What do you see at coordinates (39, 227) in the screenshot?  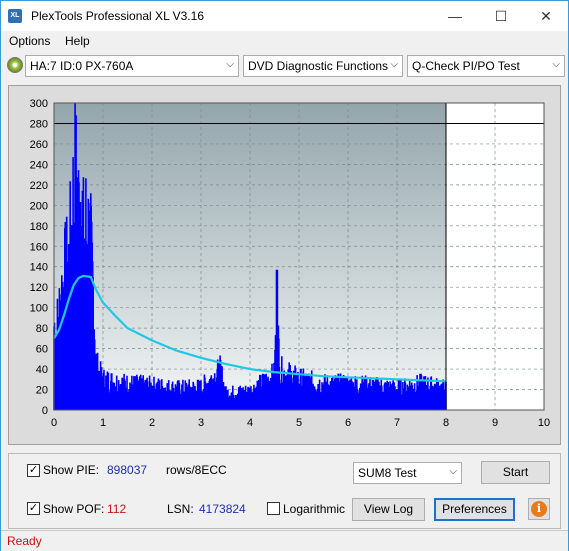 I see `y-tick-label: 180` at bounding box center [39, 227].